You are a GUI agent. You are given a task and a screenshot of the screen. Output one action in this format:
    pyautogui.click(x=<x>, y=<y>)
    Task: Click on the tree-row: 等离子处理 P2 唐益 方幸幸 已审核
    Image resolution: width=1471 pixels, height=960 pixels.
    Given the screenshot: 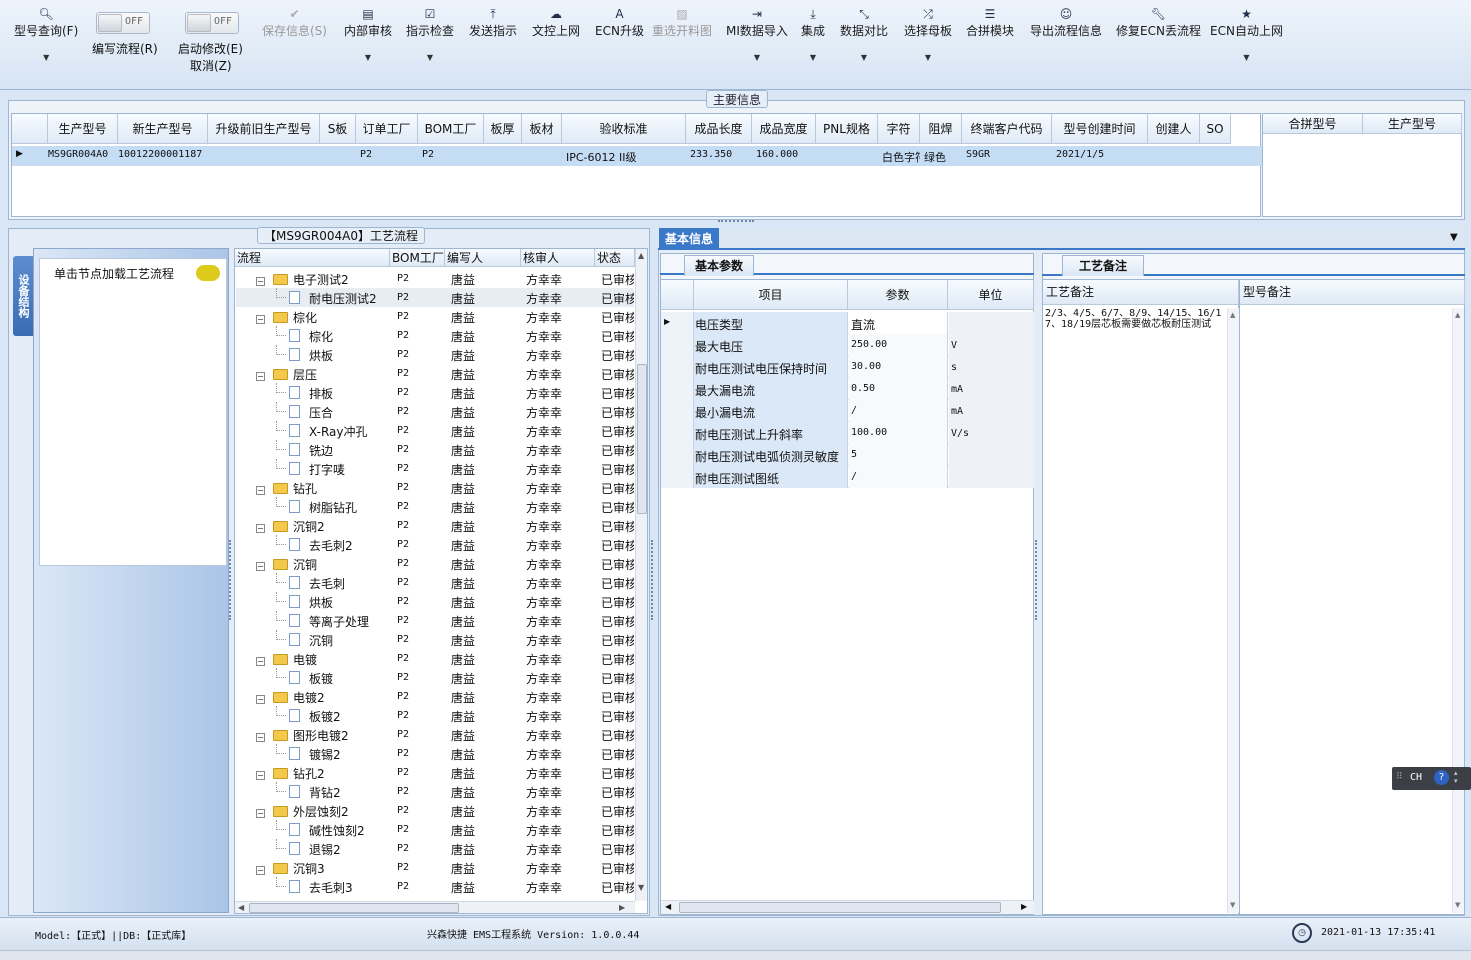 What is the action you would take?
    pyautogui.click(x=435, y=620)
    